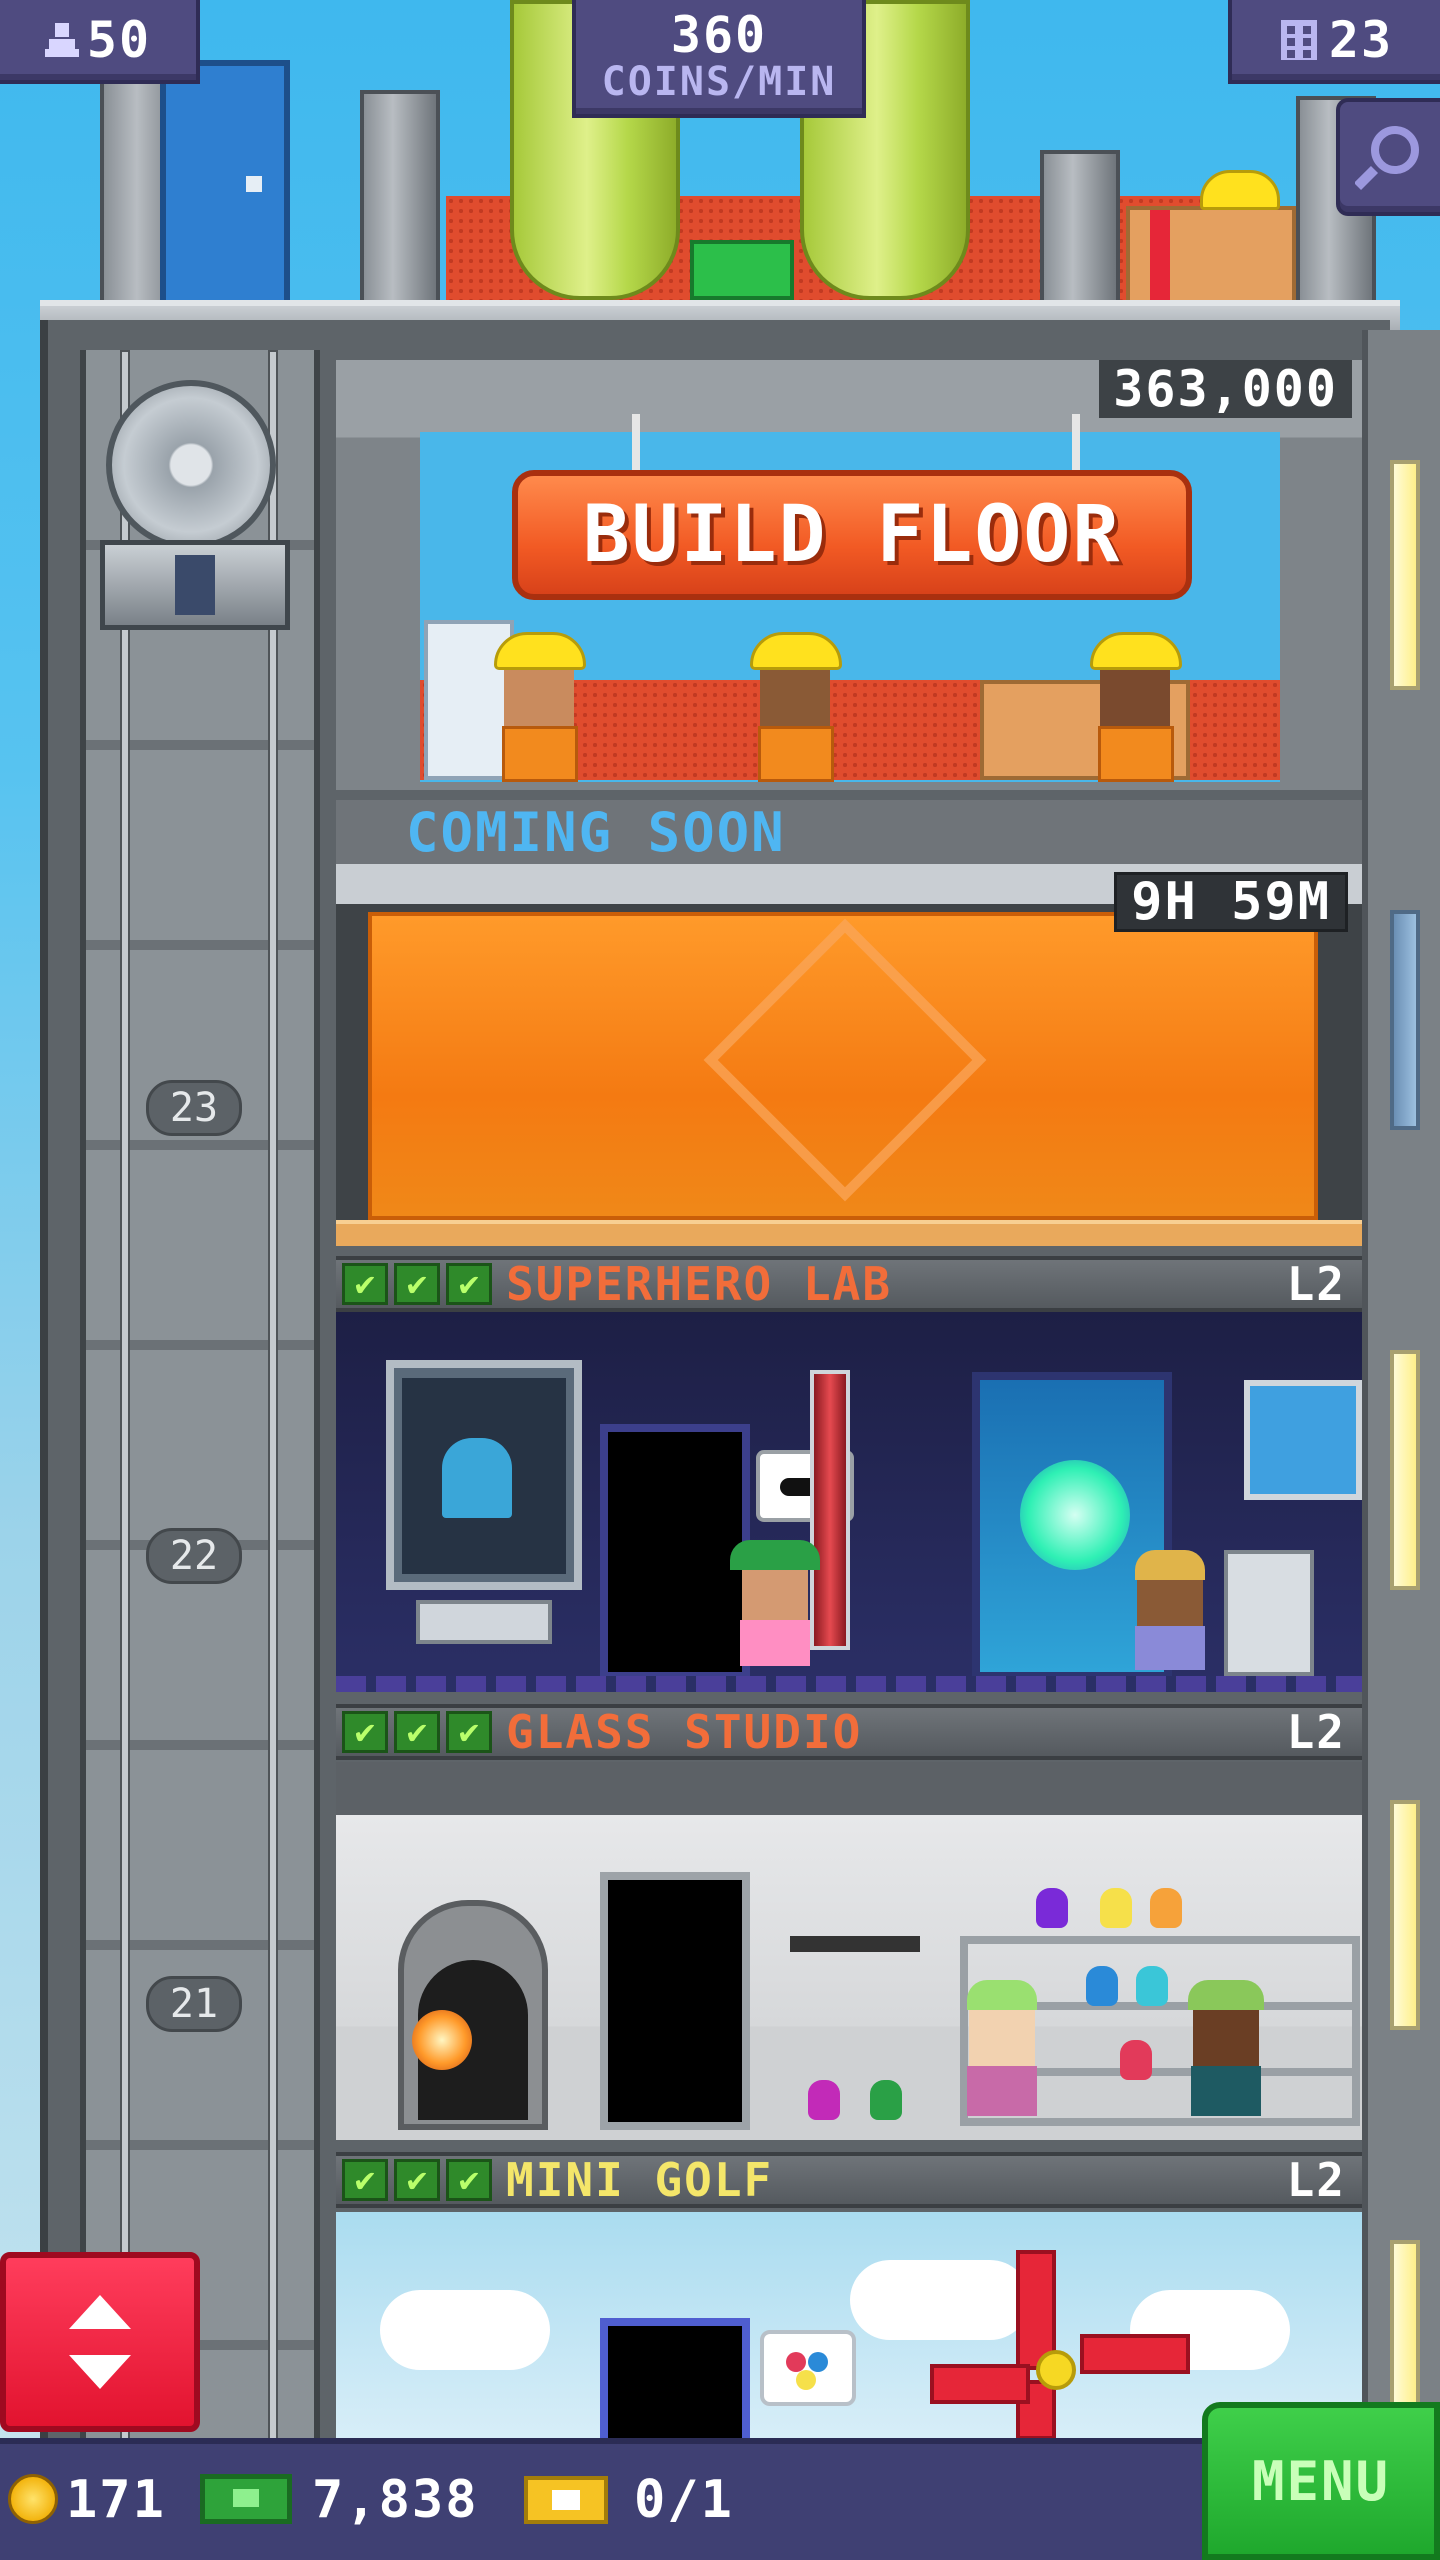 The width and height of the screenshot is (1440, 2560). Describe the element at coordinates (484, 1622) in the screenshot. I see `lab-keyboard` at that location.